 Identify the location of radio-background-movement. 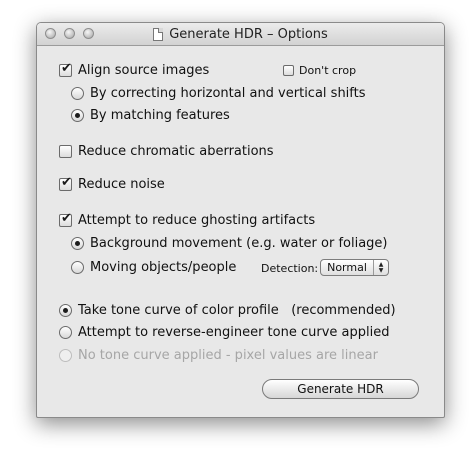
(77, 243).